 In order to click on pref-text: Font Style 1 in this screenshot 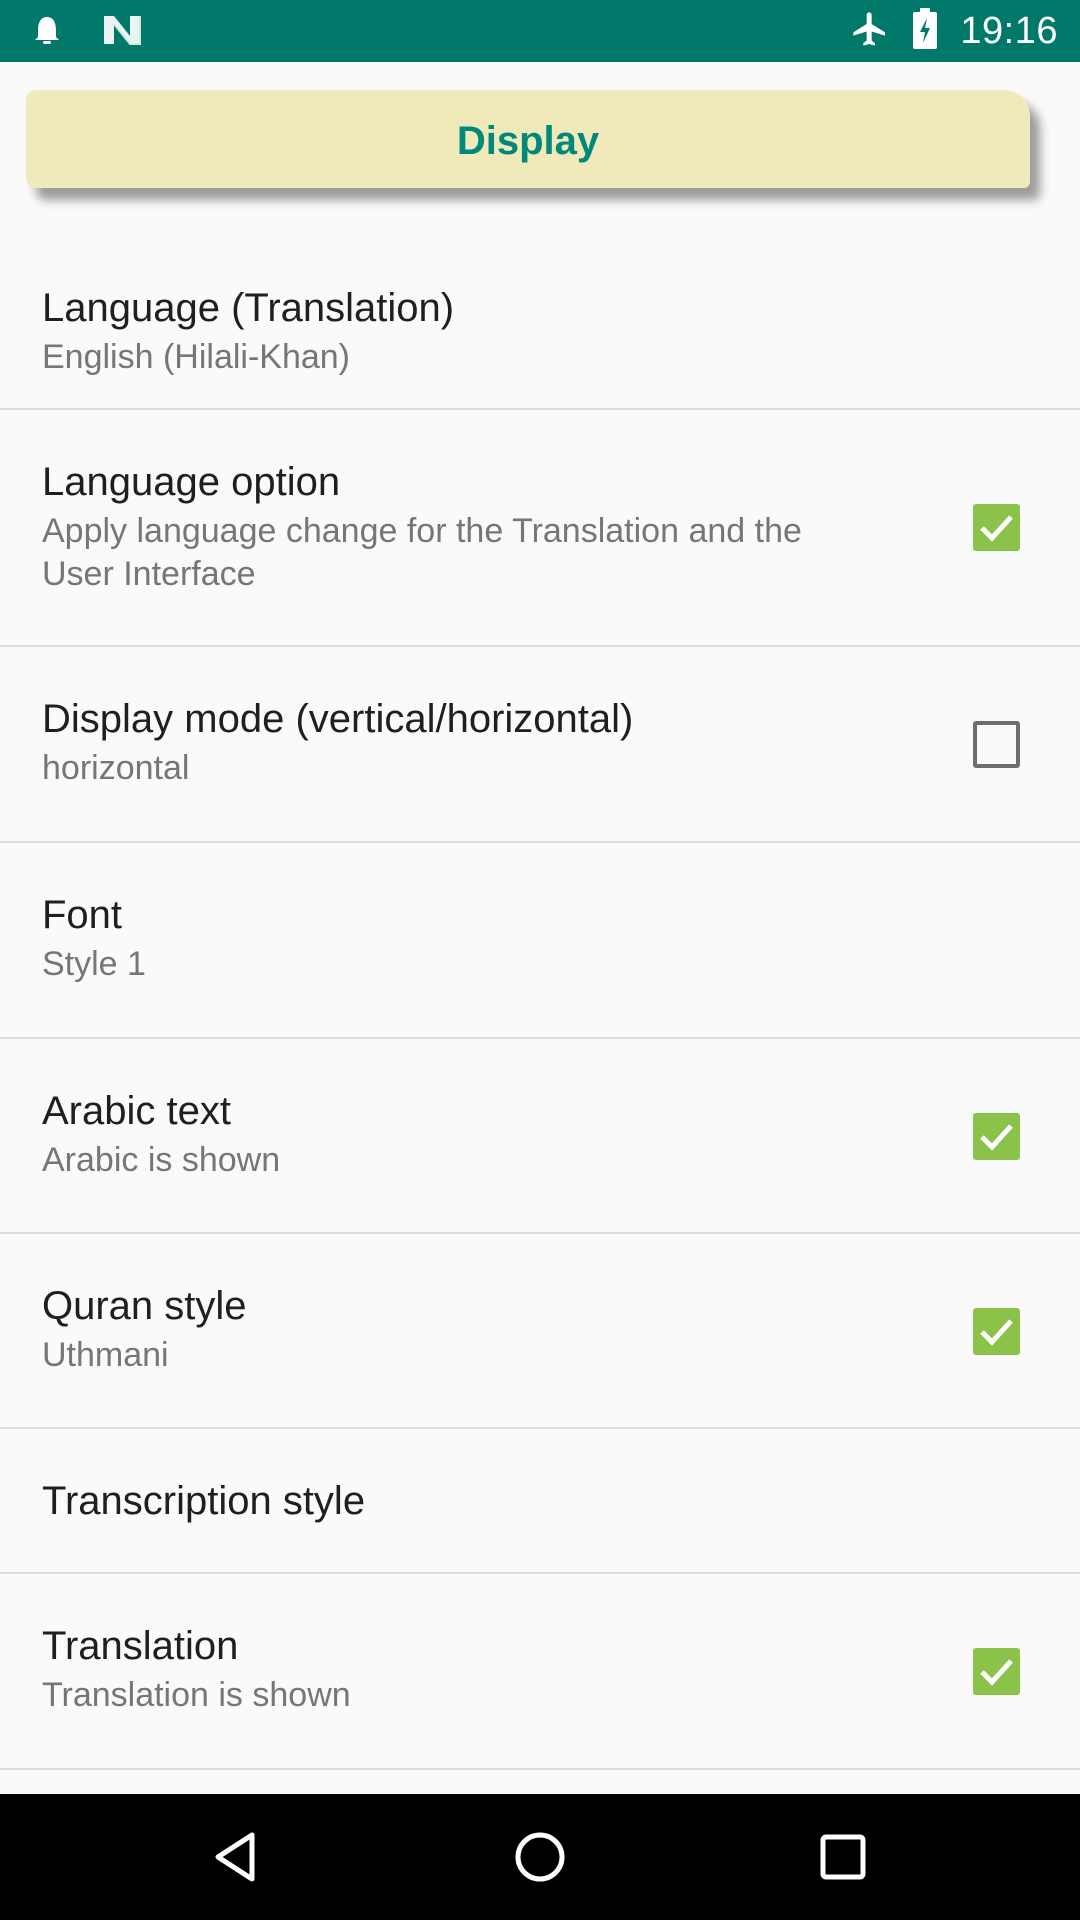, I will do `click(462, 938)`.